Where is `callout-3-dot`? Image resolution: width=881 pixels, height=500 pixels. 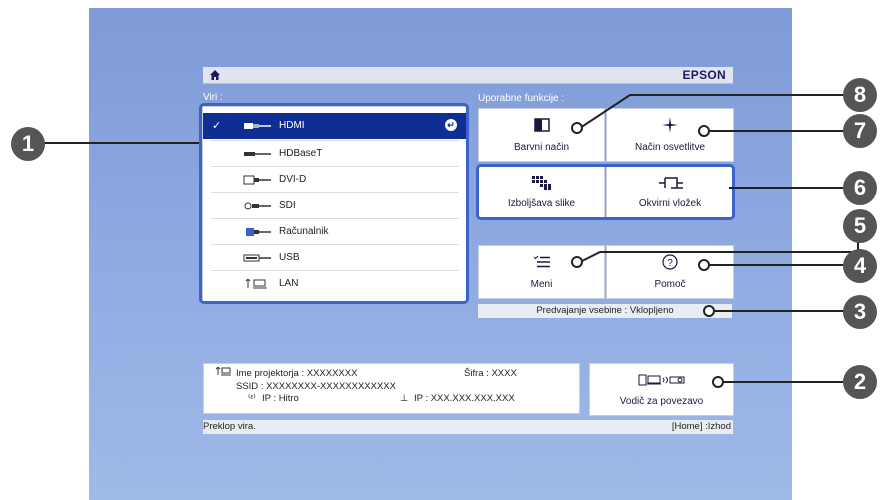 callout-3-dot is located at coordinates (709, 311).